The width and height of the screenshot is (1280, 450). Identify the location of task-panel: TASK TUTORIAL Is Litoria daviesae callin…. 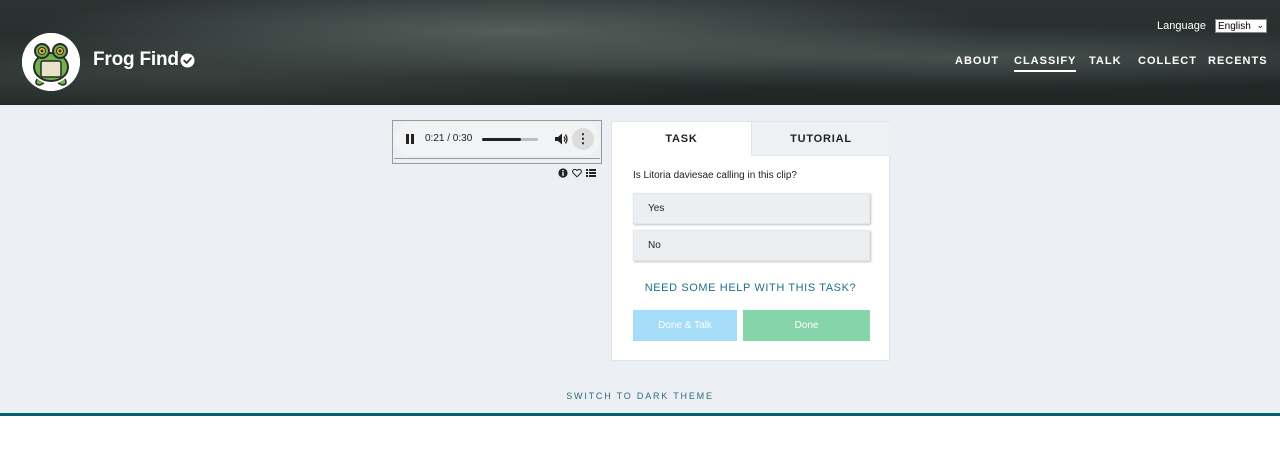
(750, 241).